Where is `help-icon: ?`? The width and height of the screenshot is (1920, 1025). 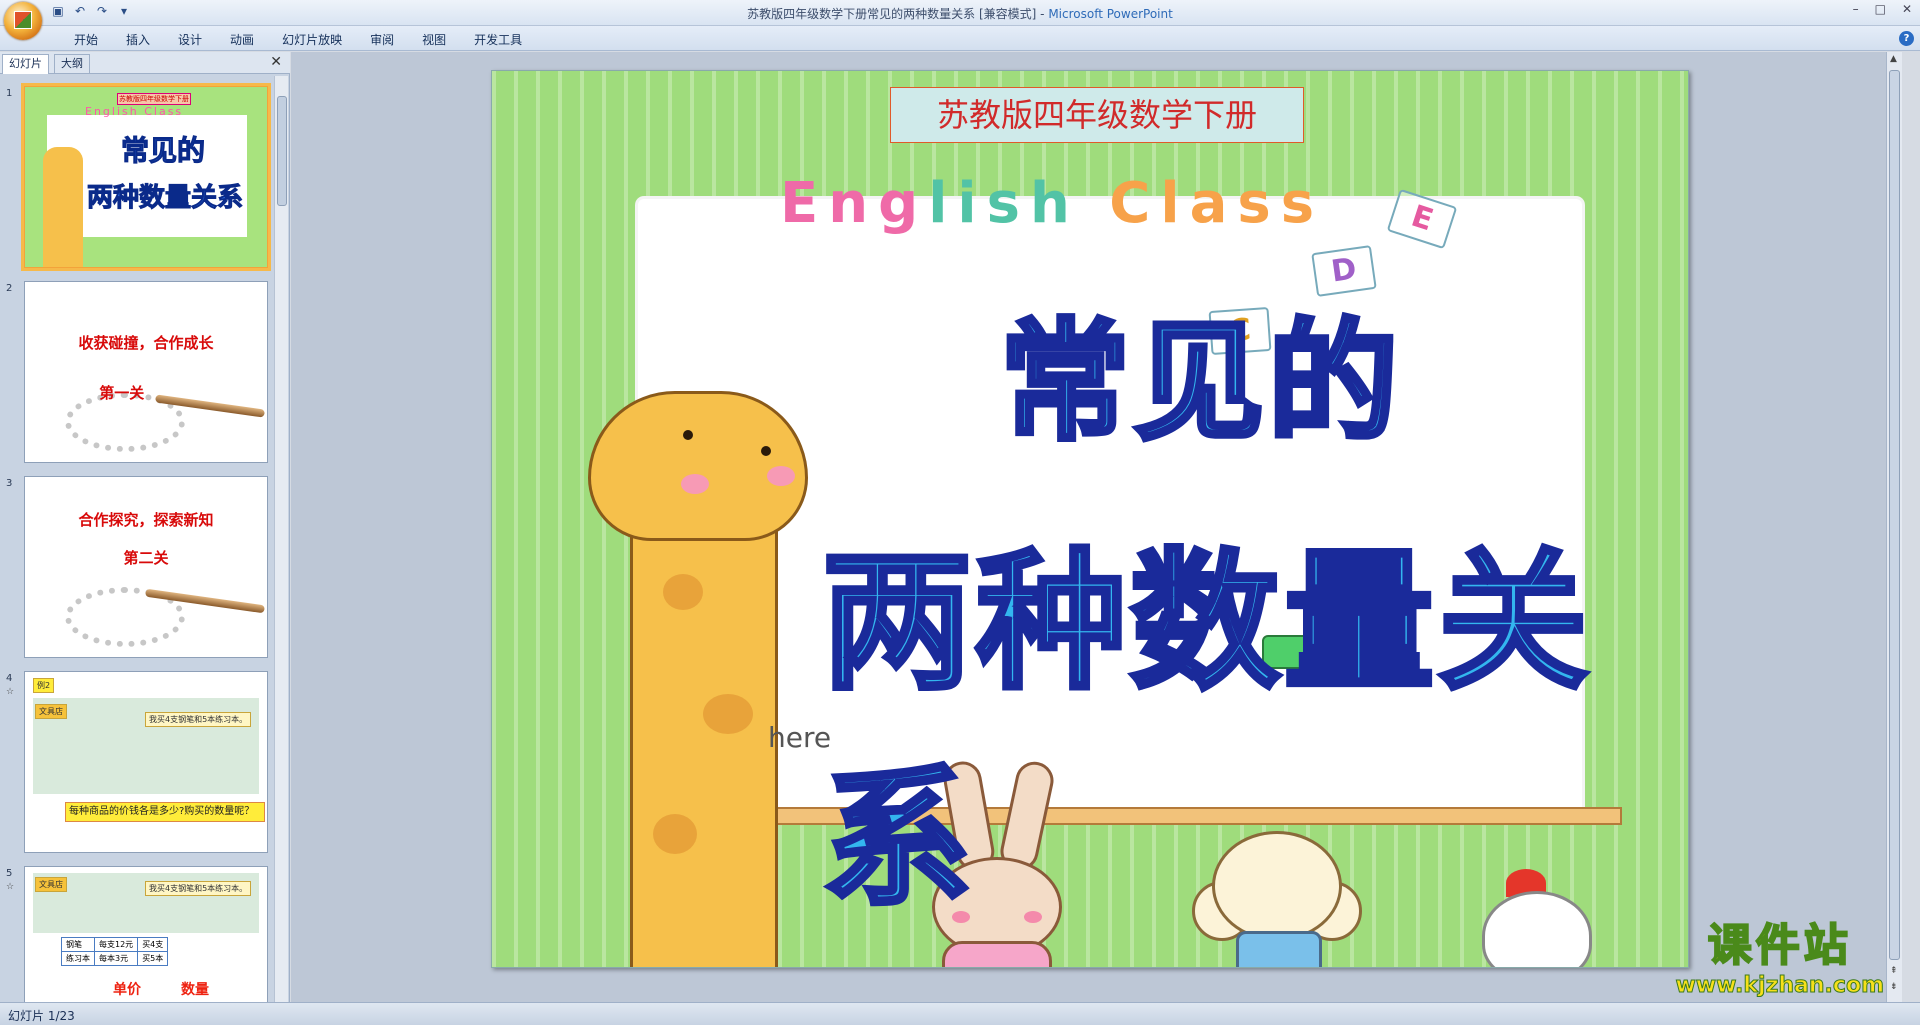 help-icon: ? is located at coordinates (1906, 38).